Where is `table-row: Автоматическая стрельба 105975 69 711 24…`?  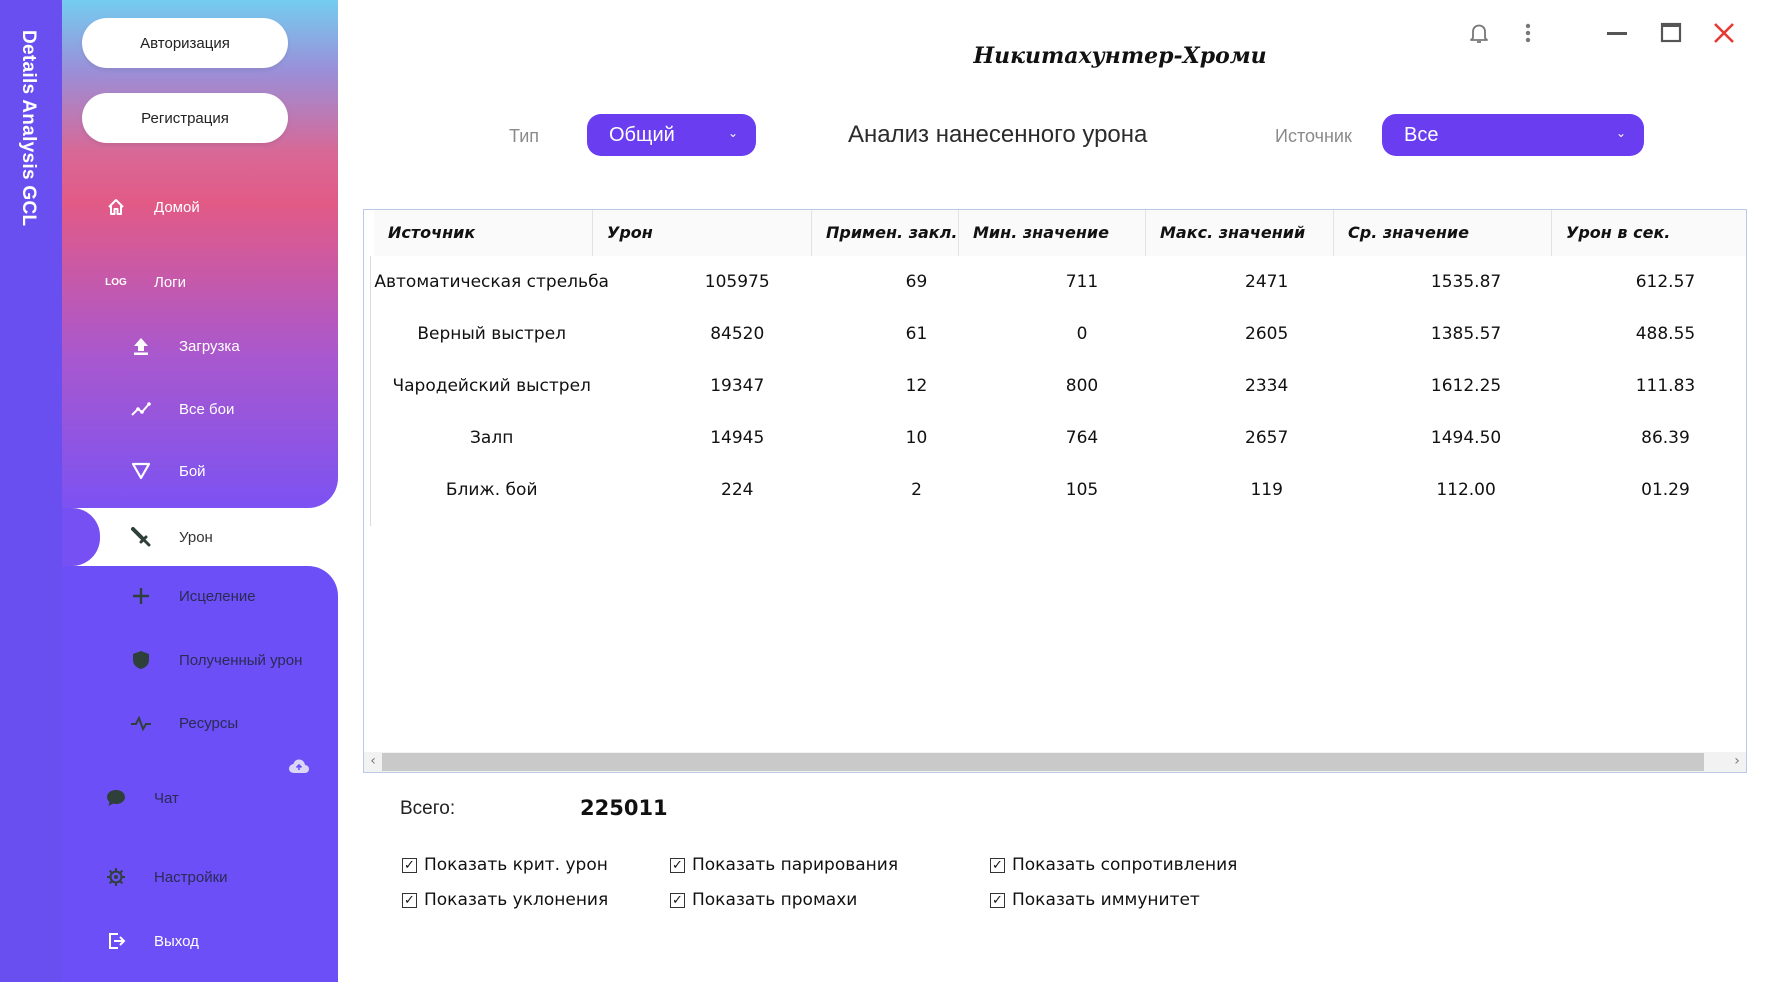 table-row: Автоматическая стрельба 105975 69 711 24… is located at coordinates (1055, 282).